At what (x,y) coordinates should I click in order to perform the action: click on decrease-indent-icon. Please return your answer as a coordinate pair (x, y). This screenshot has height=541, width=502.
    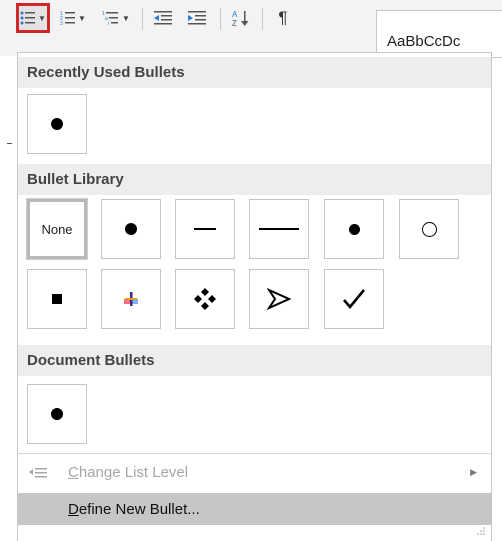
    Looking at the image, I should click on (163, 18).